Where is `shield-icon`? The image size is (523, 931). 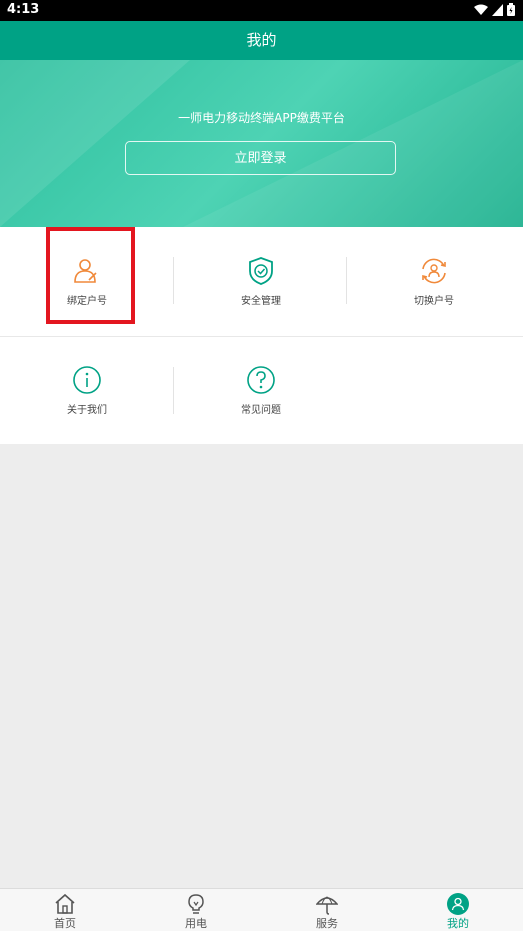
shield-icon is located at coordinates (261, 271).